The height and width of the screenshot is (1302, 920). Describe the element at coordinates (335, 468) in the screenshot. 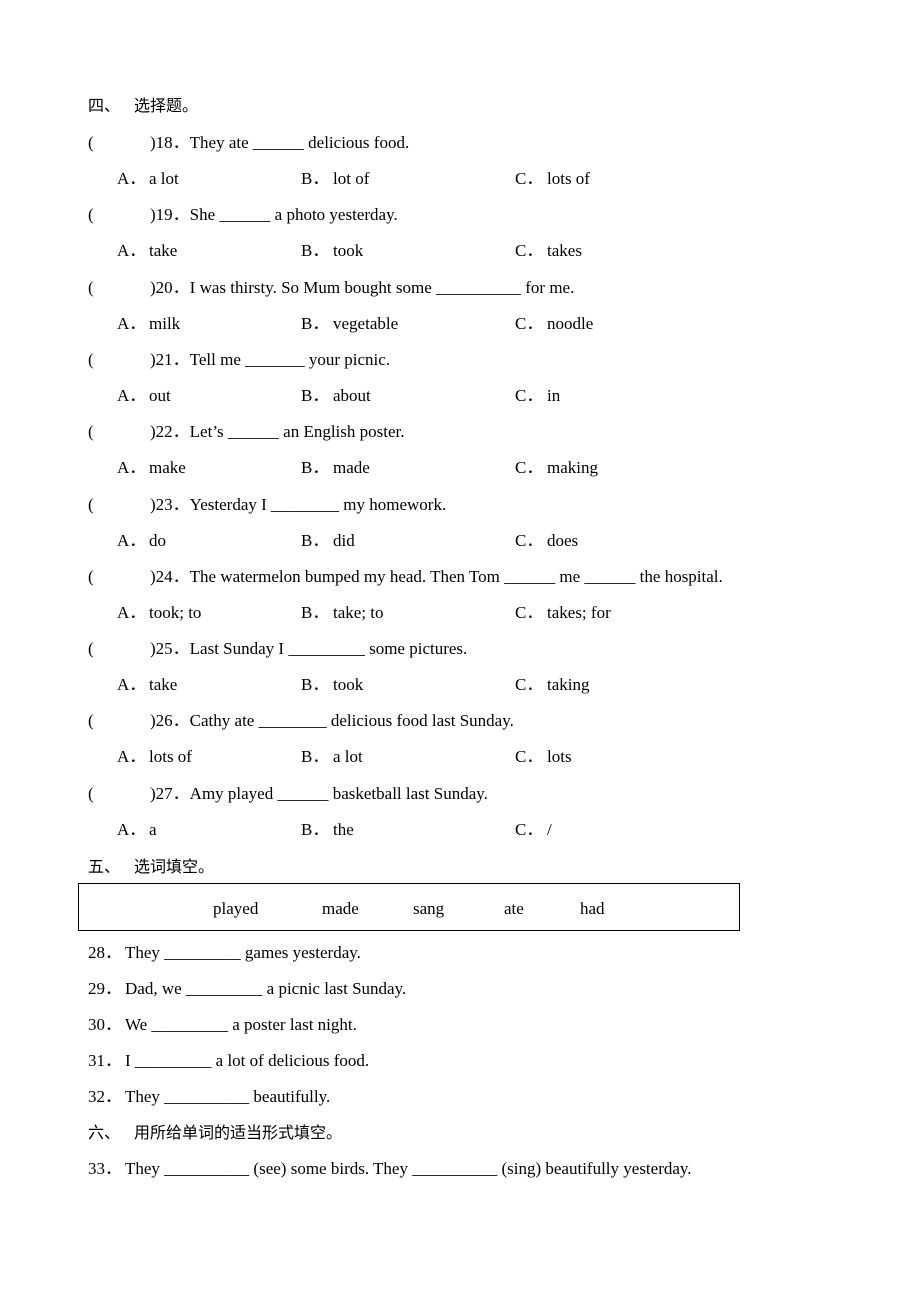

I see `option-b: B． made` at that location.